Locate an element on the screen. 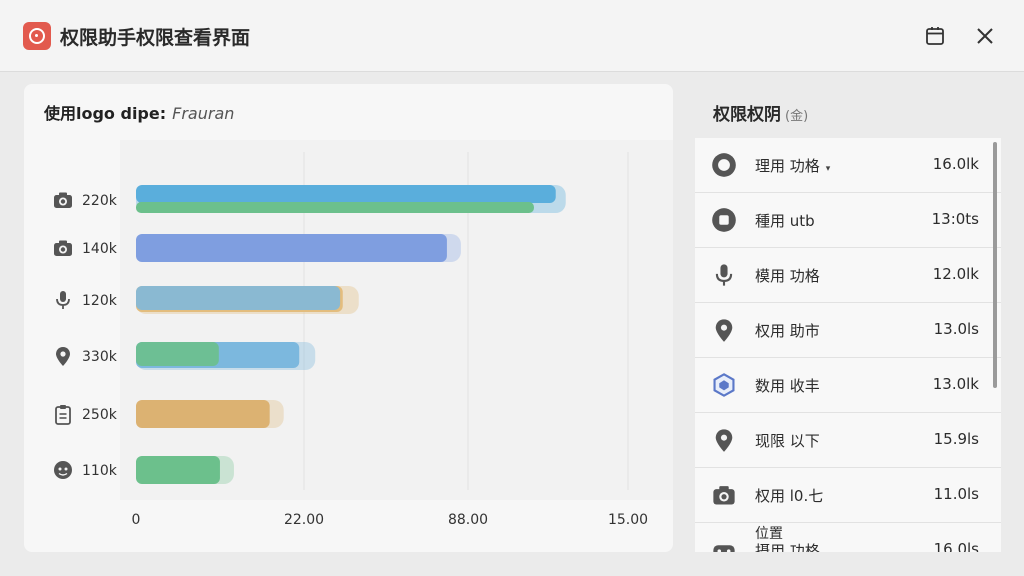 Image resolution: width=1024 pixels, height=576 pixels. side-panel-title: 权限权阴 is located at coordinates (747, 115).